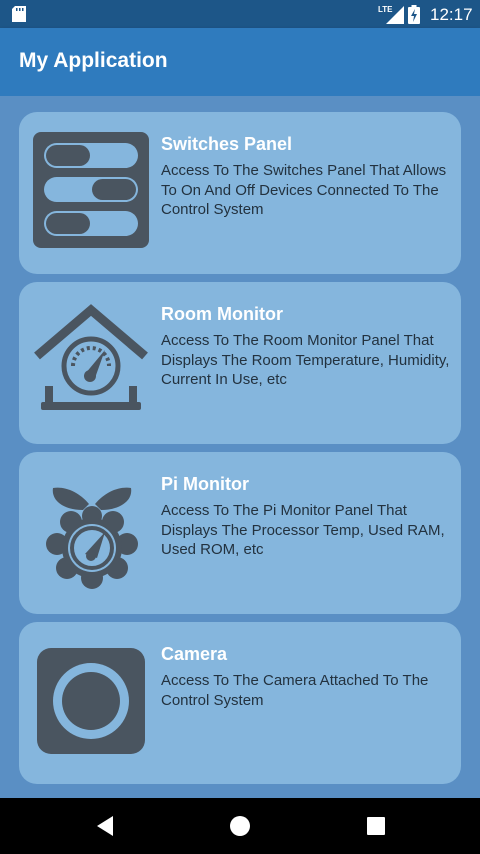 The width and height of the screenshot is (480, 854). Describe the element at coordinates (105, 826) in the screenshot. I see `back-icon` at that location.